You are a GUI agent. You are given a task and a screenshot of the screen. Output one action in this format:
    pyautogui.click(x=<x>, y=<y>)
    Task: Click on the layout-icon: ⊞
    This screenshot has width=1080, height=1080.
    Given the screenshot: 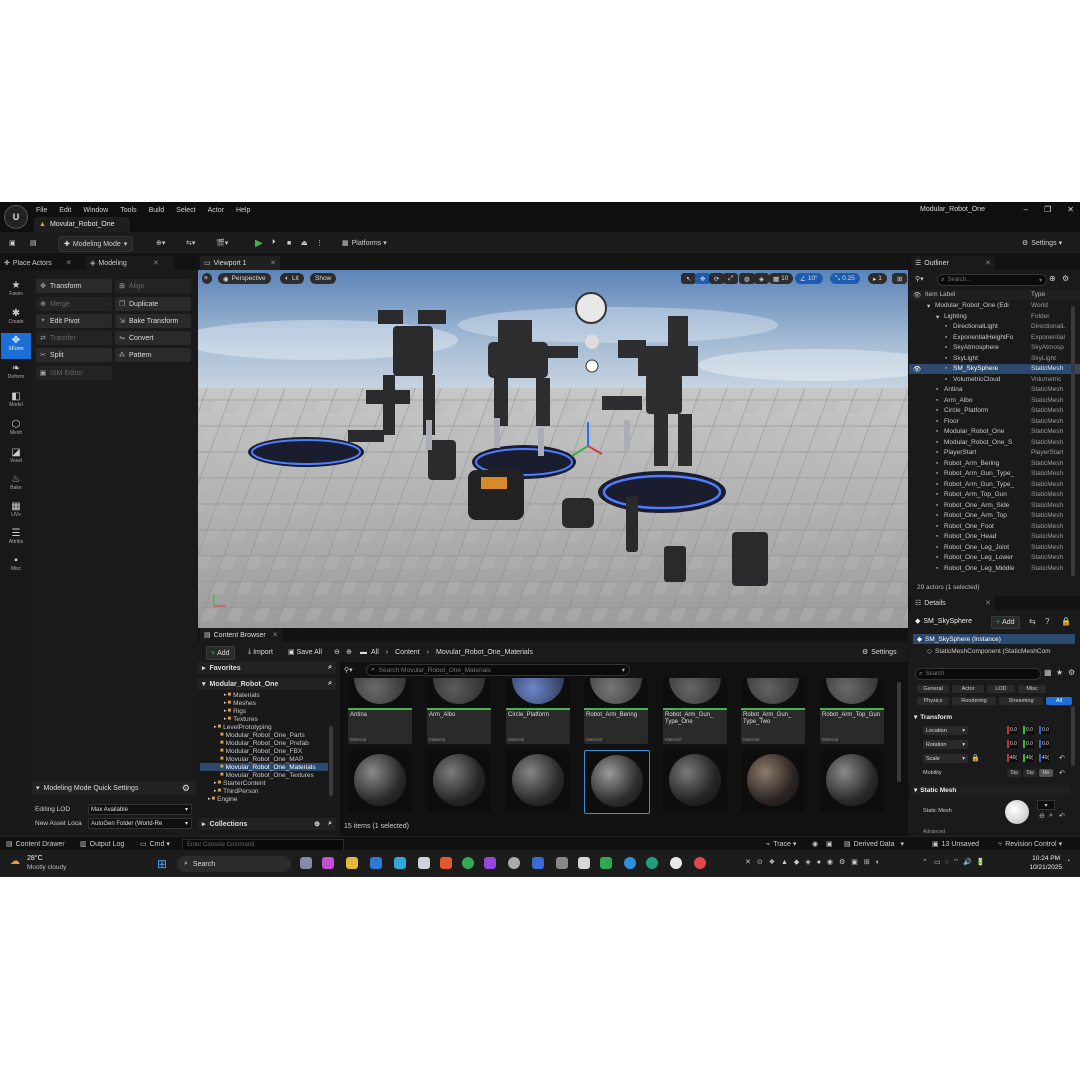 What is the action you would take?
    pyautogui.click(x=900, y=278)
    